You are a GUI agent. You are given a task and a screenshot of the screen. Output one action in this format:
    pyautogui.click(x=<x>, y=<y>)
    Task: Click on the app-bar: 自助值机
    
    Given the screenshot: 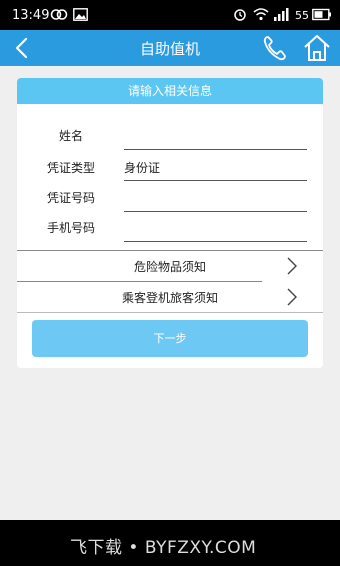 What is the action you would take?
    pyautogui.click(x=170, y=48)
    